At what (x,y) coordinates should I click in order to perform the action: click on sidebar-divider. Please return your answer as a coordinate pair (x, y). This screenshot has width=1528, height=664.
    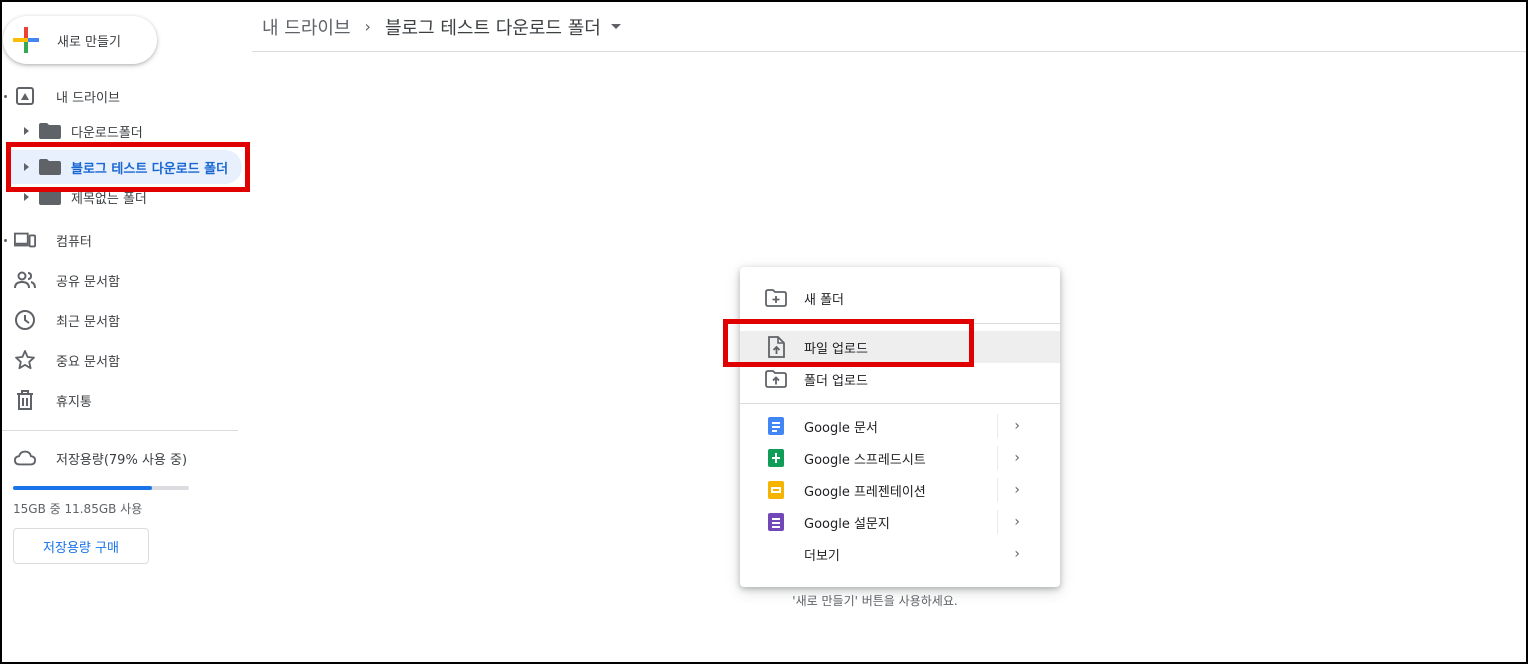
    Looking at the image, I should click on (120, 430).